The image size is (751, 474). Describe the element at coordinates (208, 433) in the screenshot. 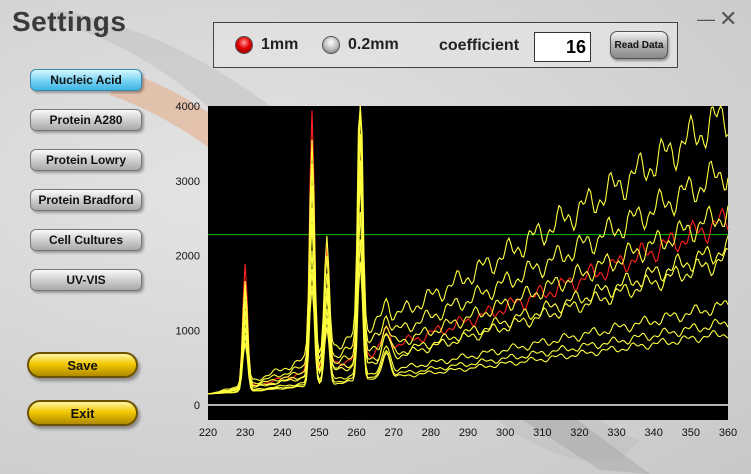

I see `x-tick-label: 220` at that location.